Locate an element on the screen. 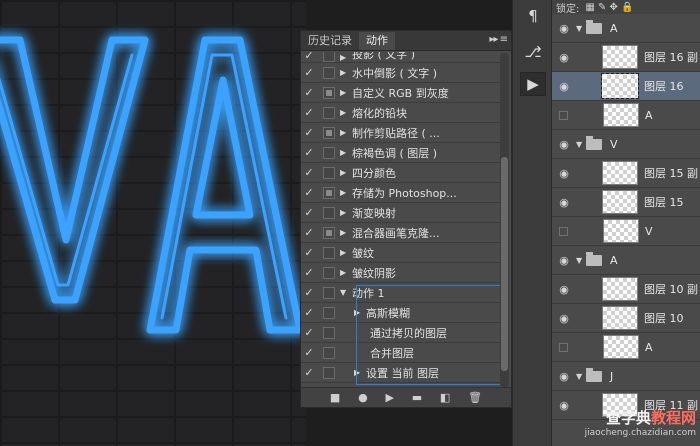 The height and width of the screenshot is (446, 700). layer-row: ◉ 图层 10 is located at coordinates (626, 318).